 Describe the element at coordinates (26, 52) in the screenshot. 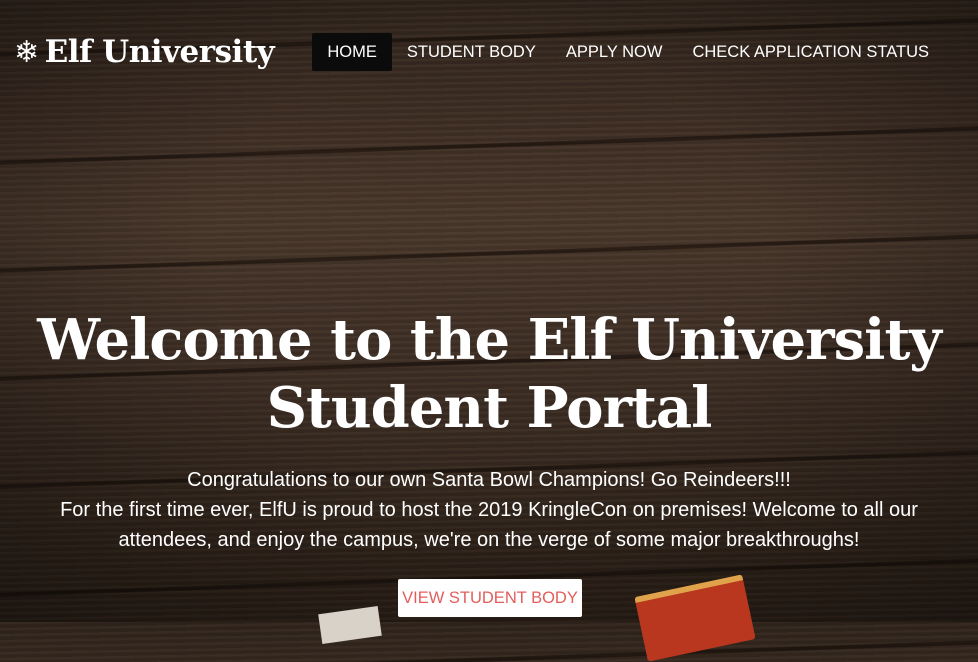

I see `snowflake-icon: ❄` at that location.